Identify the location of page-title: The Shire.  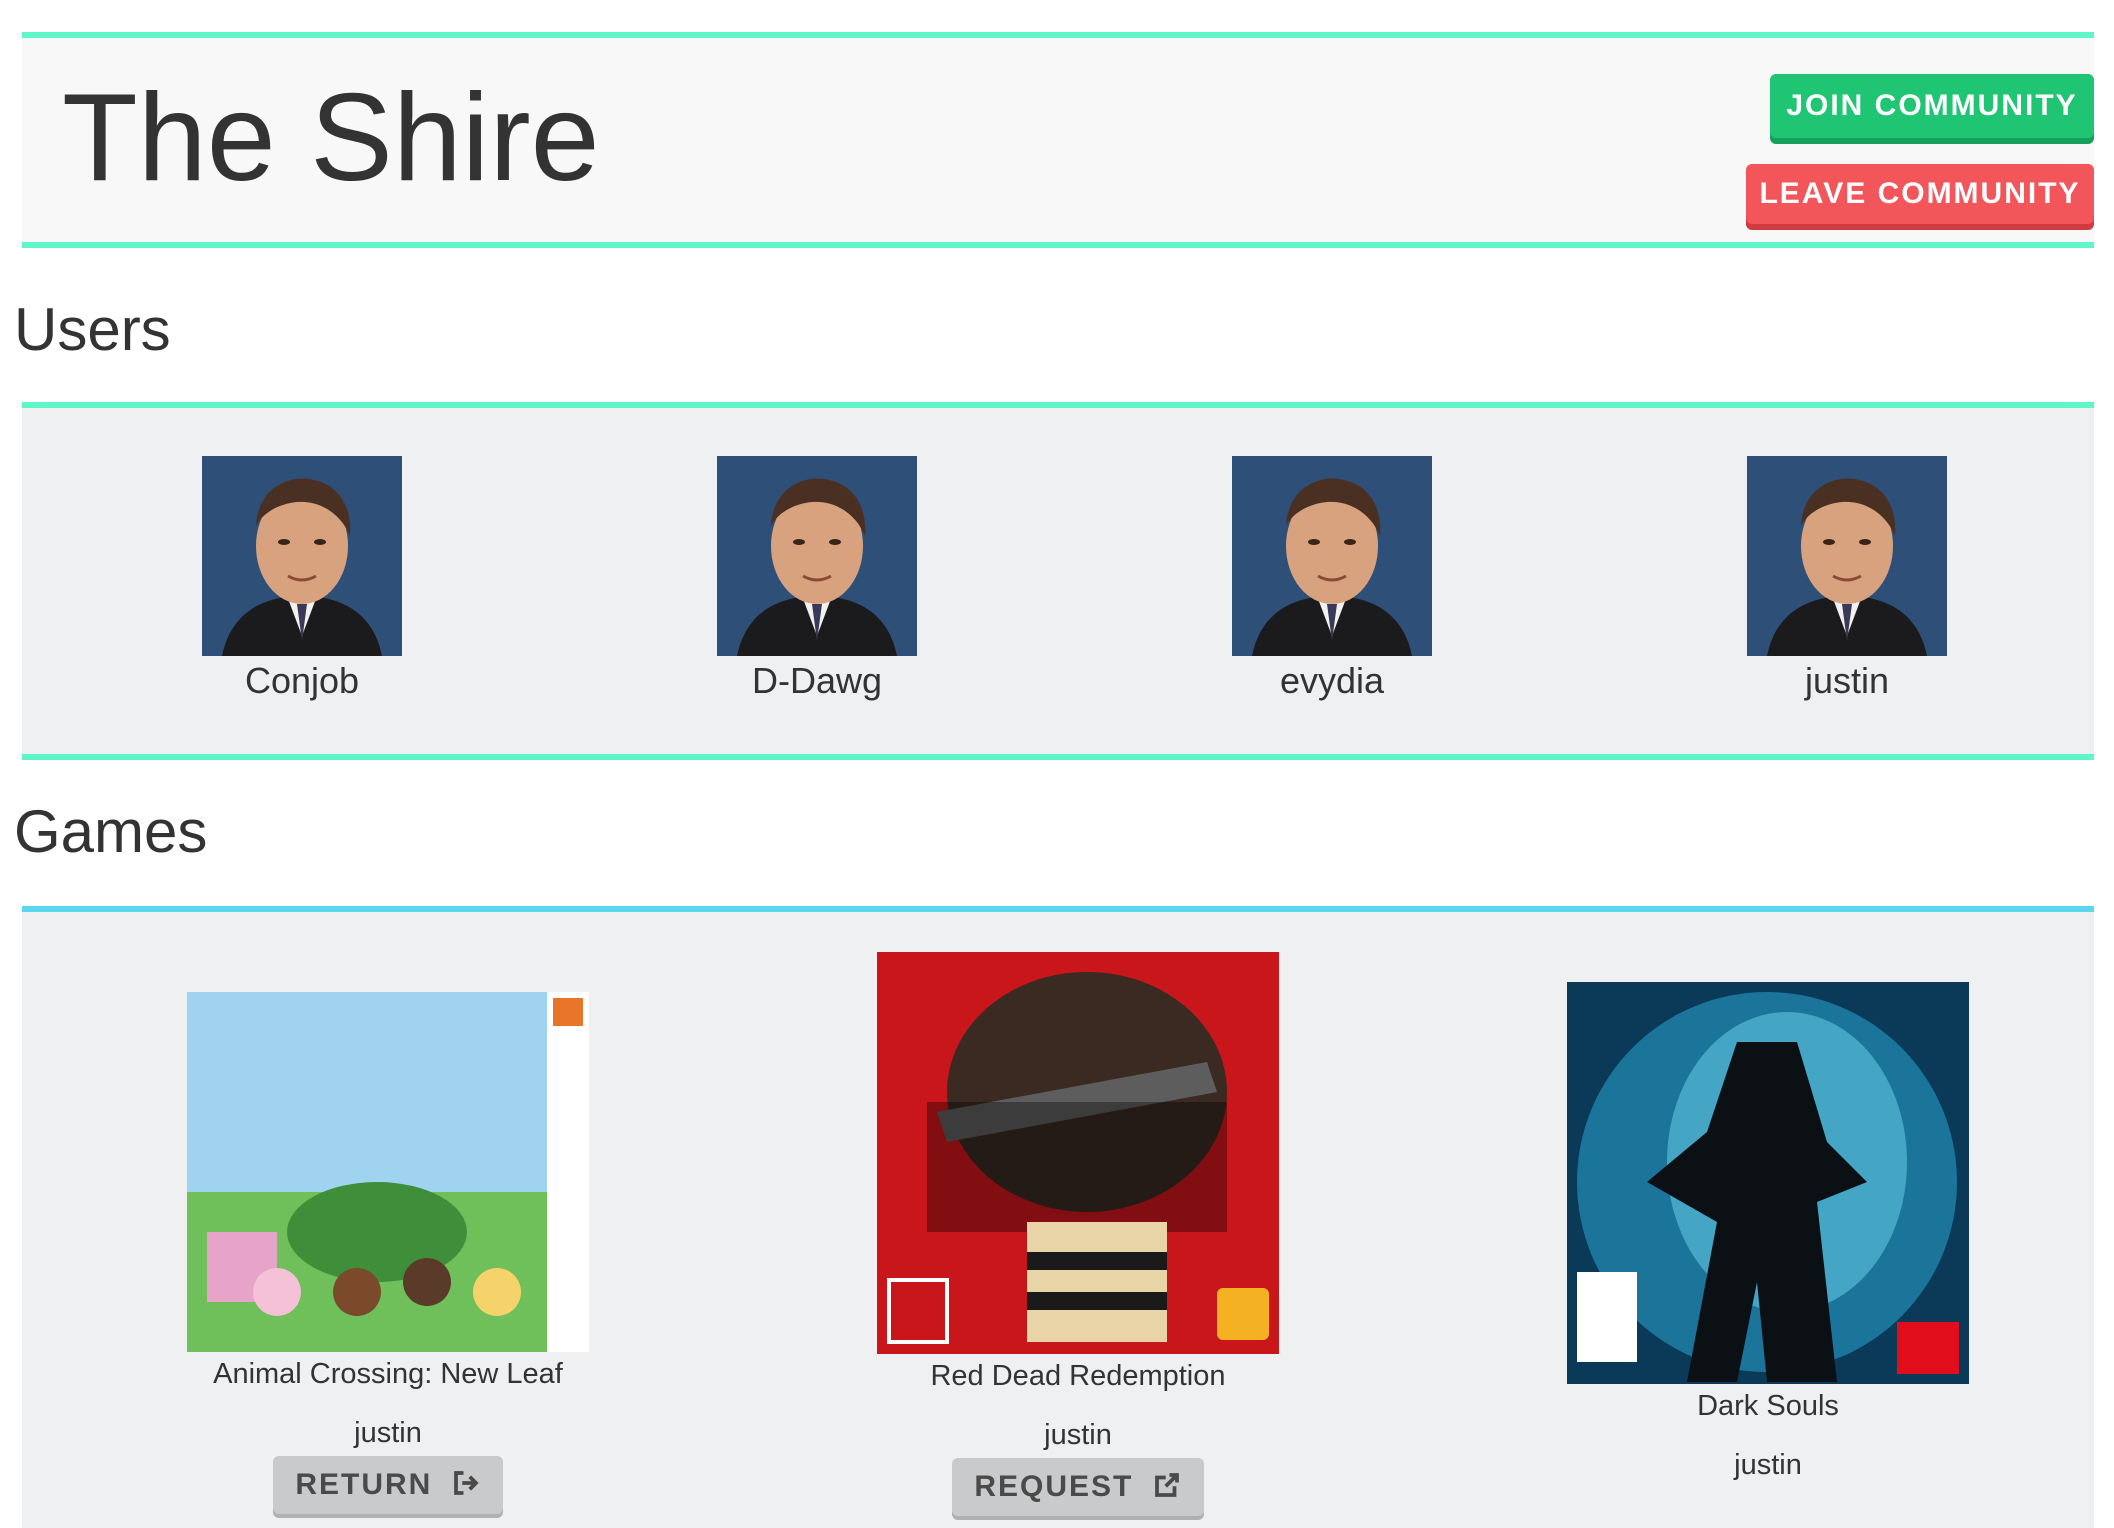
(331, 138).